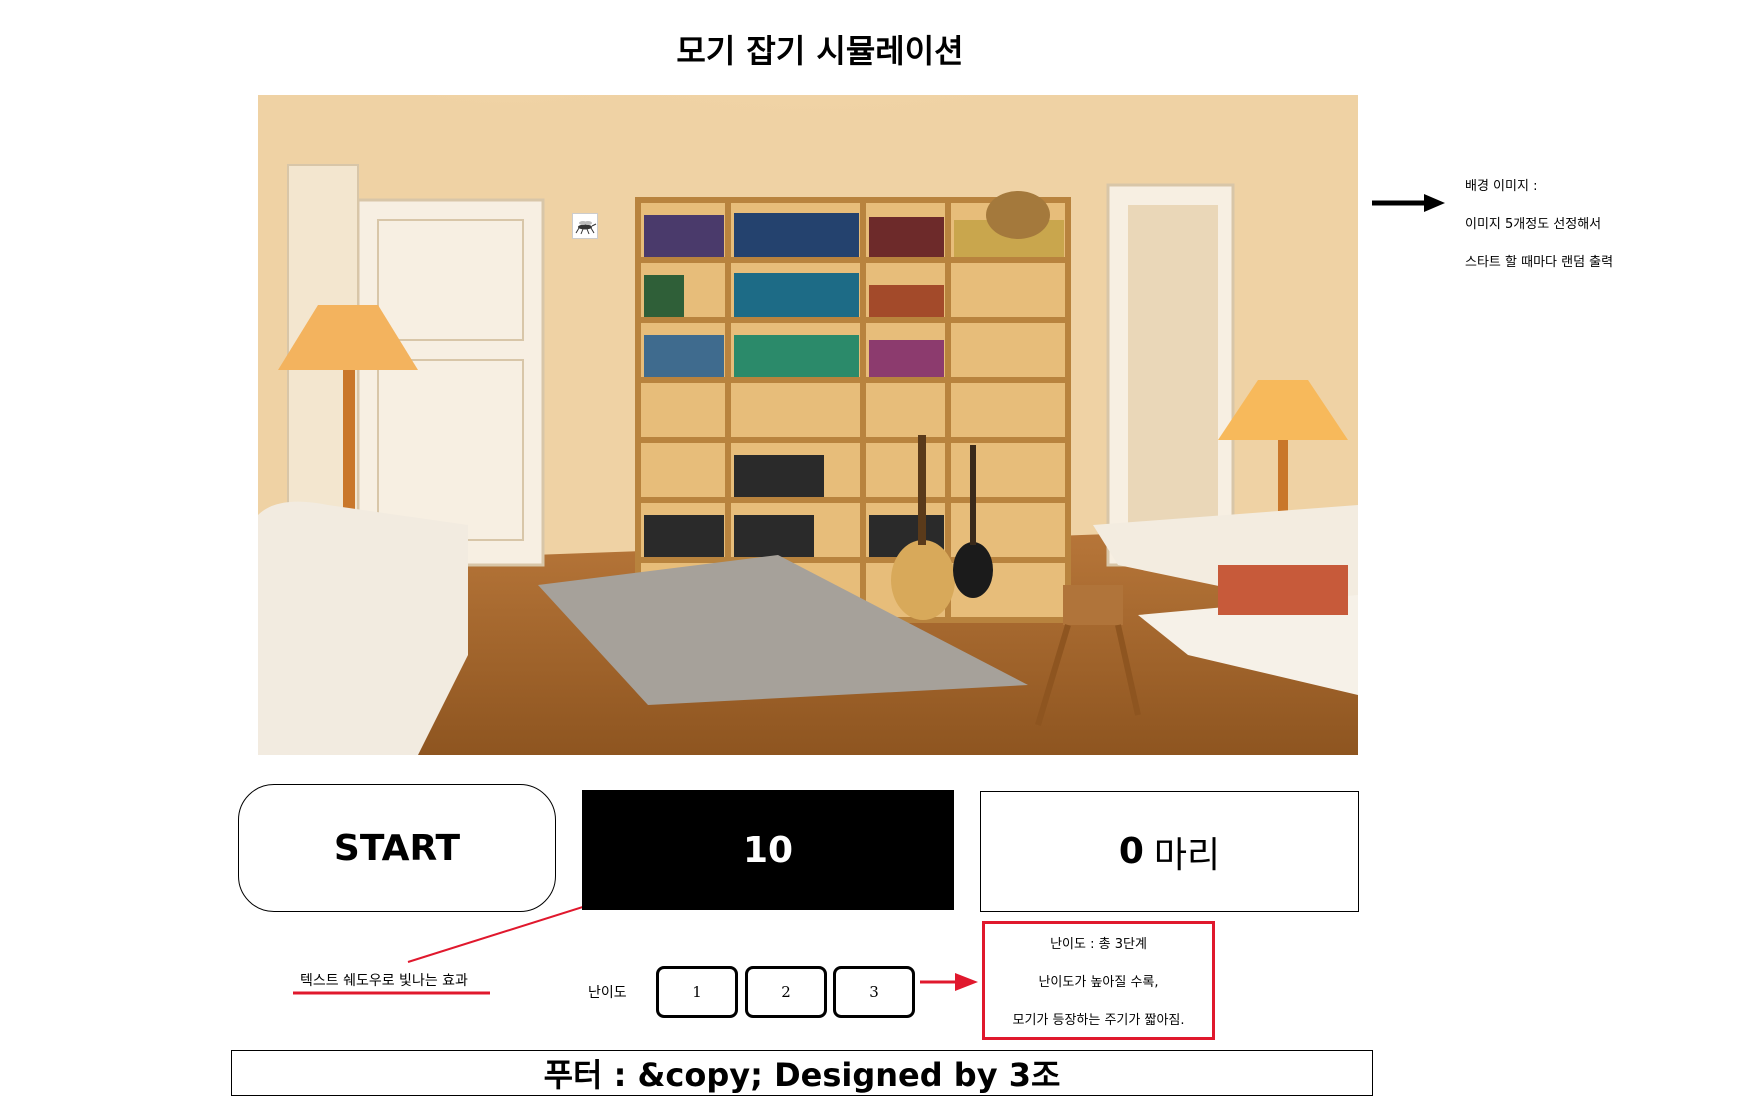  What do you see at coordinates (585, 226) in the screenshot?
I see `mosquito-icon` at bounding box center [585, 226].